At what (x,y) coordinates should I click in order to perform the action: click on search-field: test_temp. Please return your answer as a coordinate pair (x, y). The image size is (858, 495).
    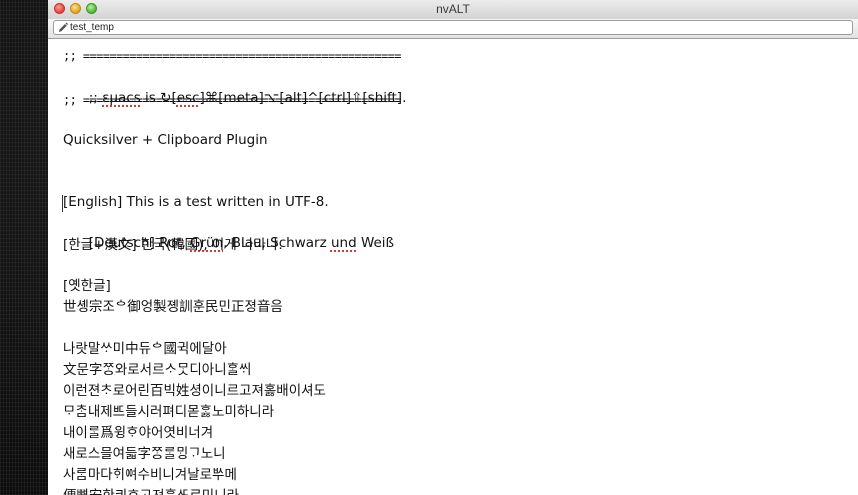
    Looking at the image, I should click on (453, 27).